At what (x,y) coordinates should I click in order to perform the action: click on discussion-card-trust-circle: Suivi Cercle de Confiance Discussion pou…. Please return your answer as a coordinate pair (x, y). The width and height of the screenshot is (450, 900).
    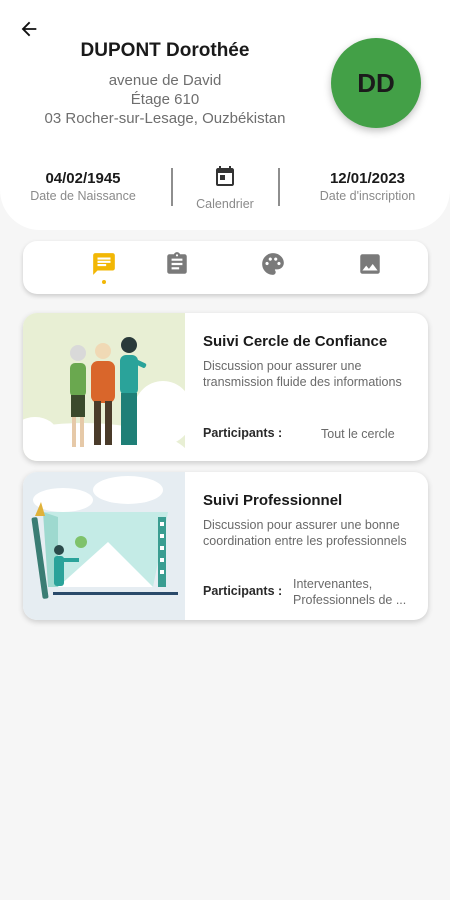
    Looking at the image, I should click on (225, 387).